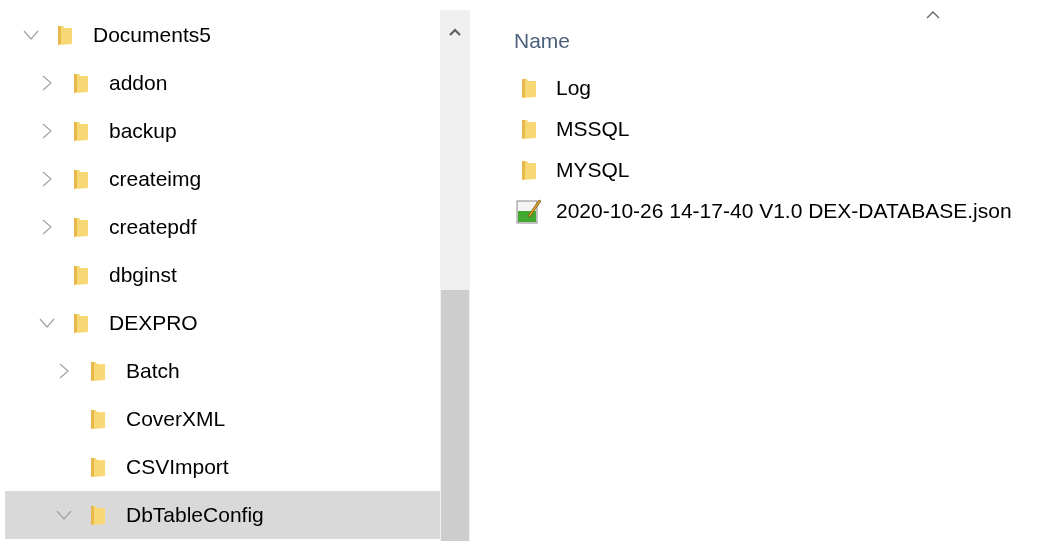 The height and width of the screenshot is (541, 1041). I want to click on scrollbar-thumb, so click(455, 415).